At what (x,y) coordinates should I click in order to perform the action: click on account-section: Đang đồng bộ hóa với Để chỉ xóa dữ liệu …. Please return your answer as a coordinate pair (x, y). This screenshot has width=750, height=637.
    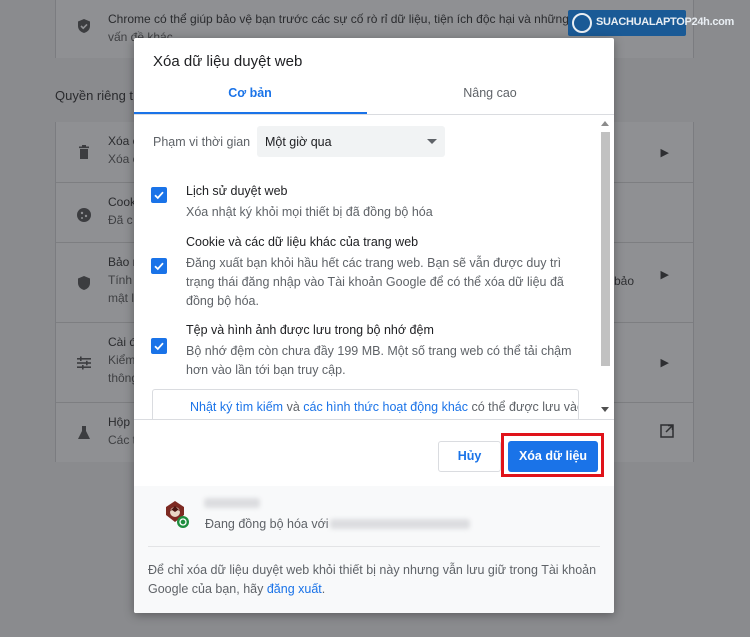
    Looking at the image, I should click on (374, 549).